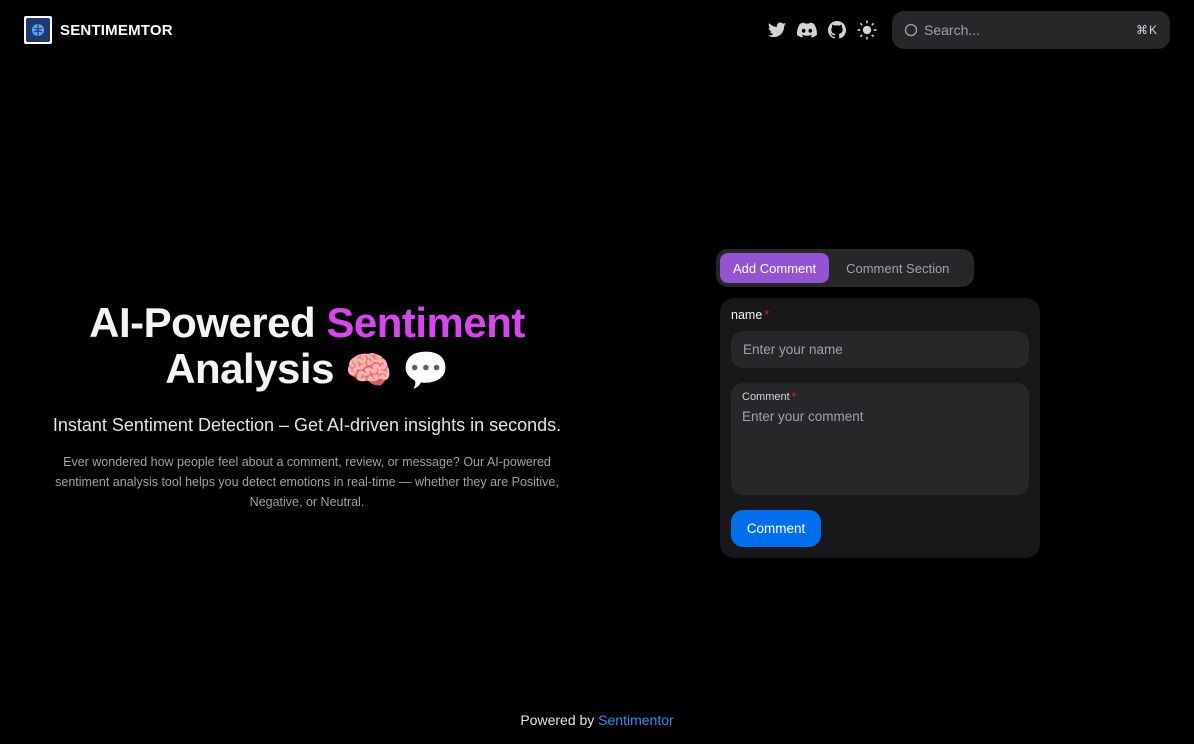  I want to click on discord-icon, so click(807, 30).